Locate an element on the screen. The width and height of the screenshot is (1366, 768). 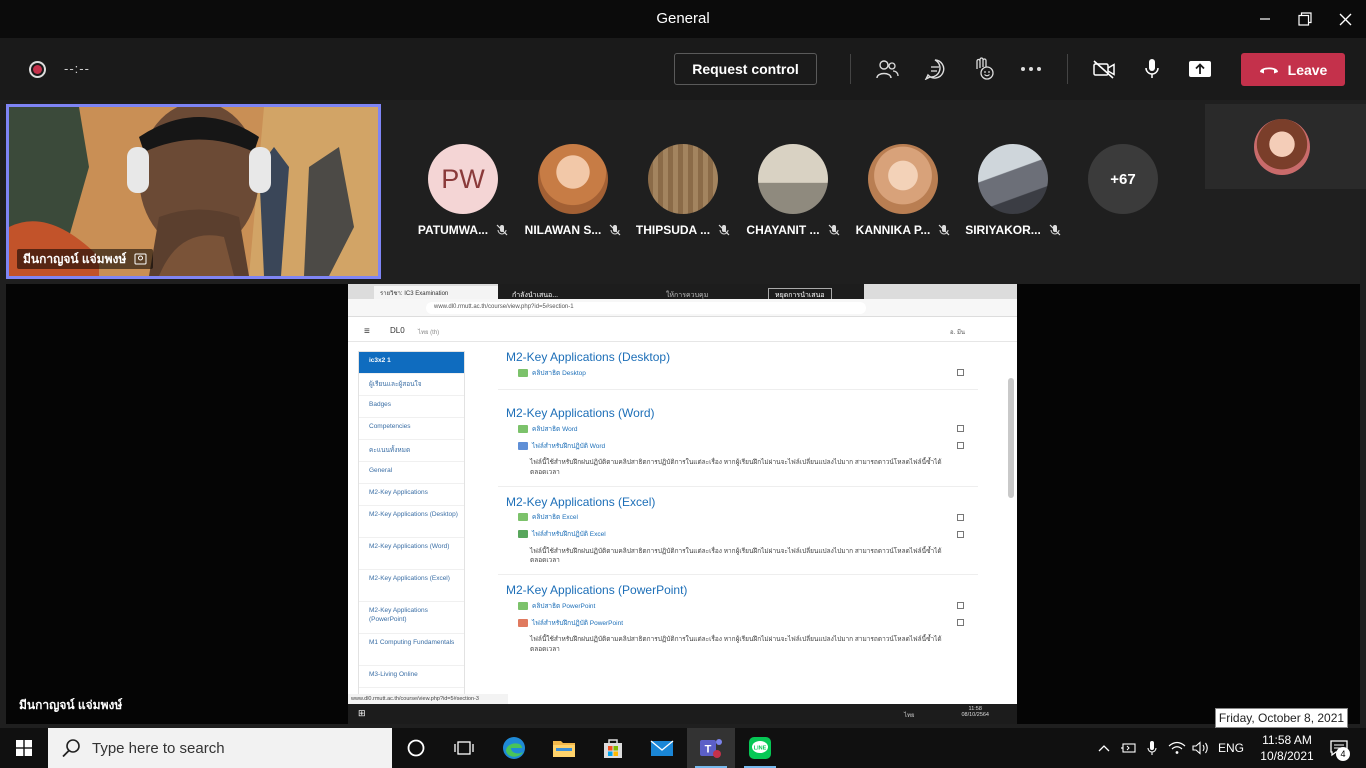
minimize-icon is located at coordinates (1265, 19).